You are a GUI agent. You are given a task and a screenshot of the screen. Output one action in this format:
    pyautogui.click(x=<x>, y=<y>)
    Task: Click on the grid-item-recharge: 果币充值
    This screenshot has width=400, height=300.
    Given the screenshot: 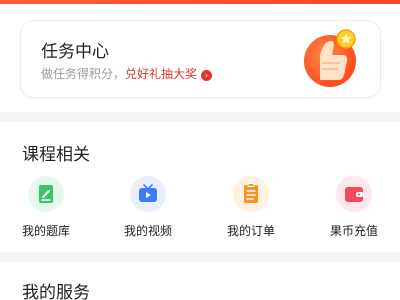 What is the action you would take?
    pyautogui.click(x=354, y=211)
    